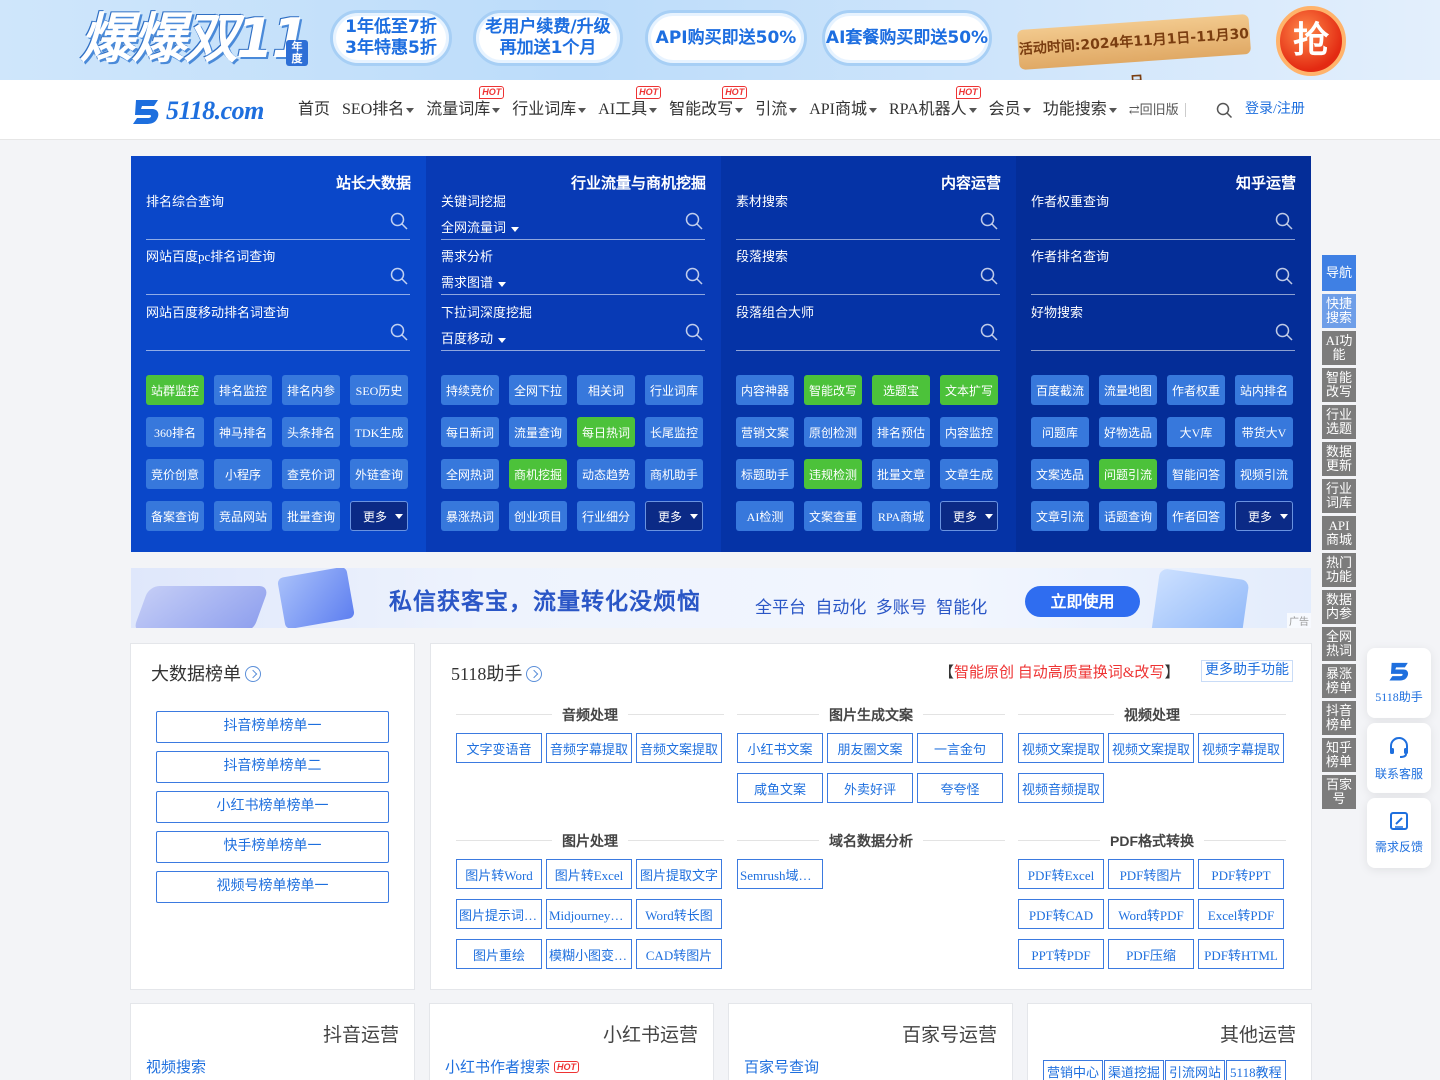  What do you see at coordinates (175, 432) in the screenshot?
I see `tool-button: 360排名` at bounding box center [175, 432].